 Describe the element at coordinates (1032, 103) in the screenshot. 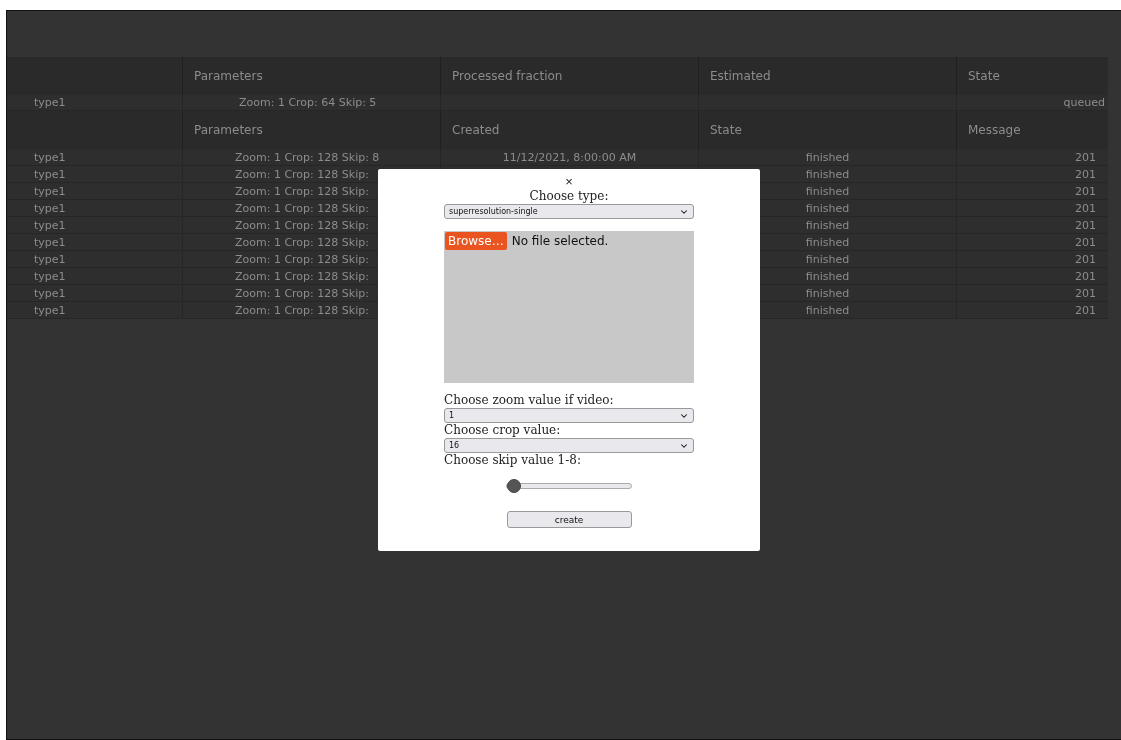

I see `table-cell: queued` at that location.